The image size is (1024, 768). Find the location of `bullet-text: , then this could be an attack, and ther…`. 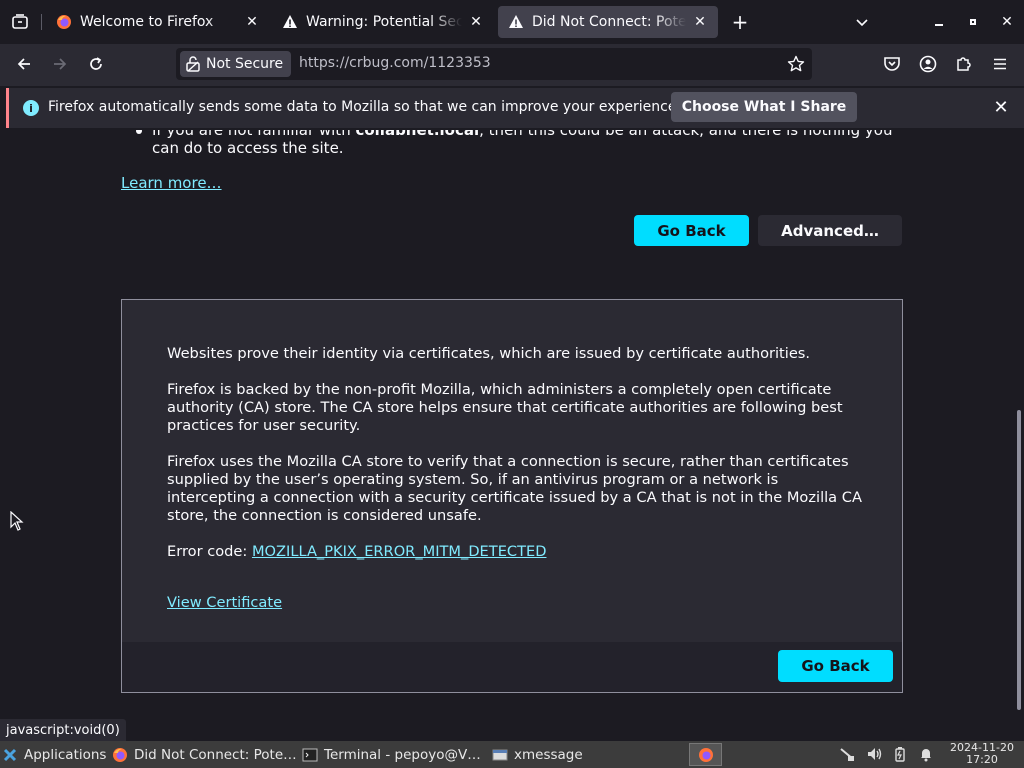

bullet-text: , then this could be an attack, and ther… is located at coordinates (686, 134).